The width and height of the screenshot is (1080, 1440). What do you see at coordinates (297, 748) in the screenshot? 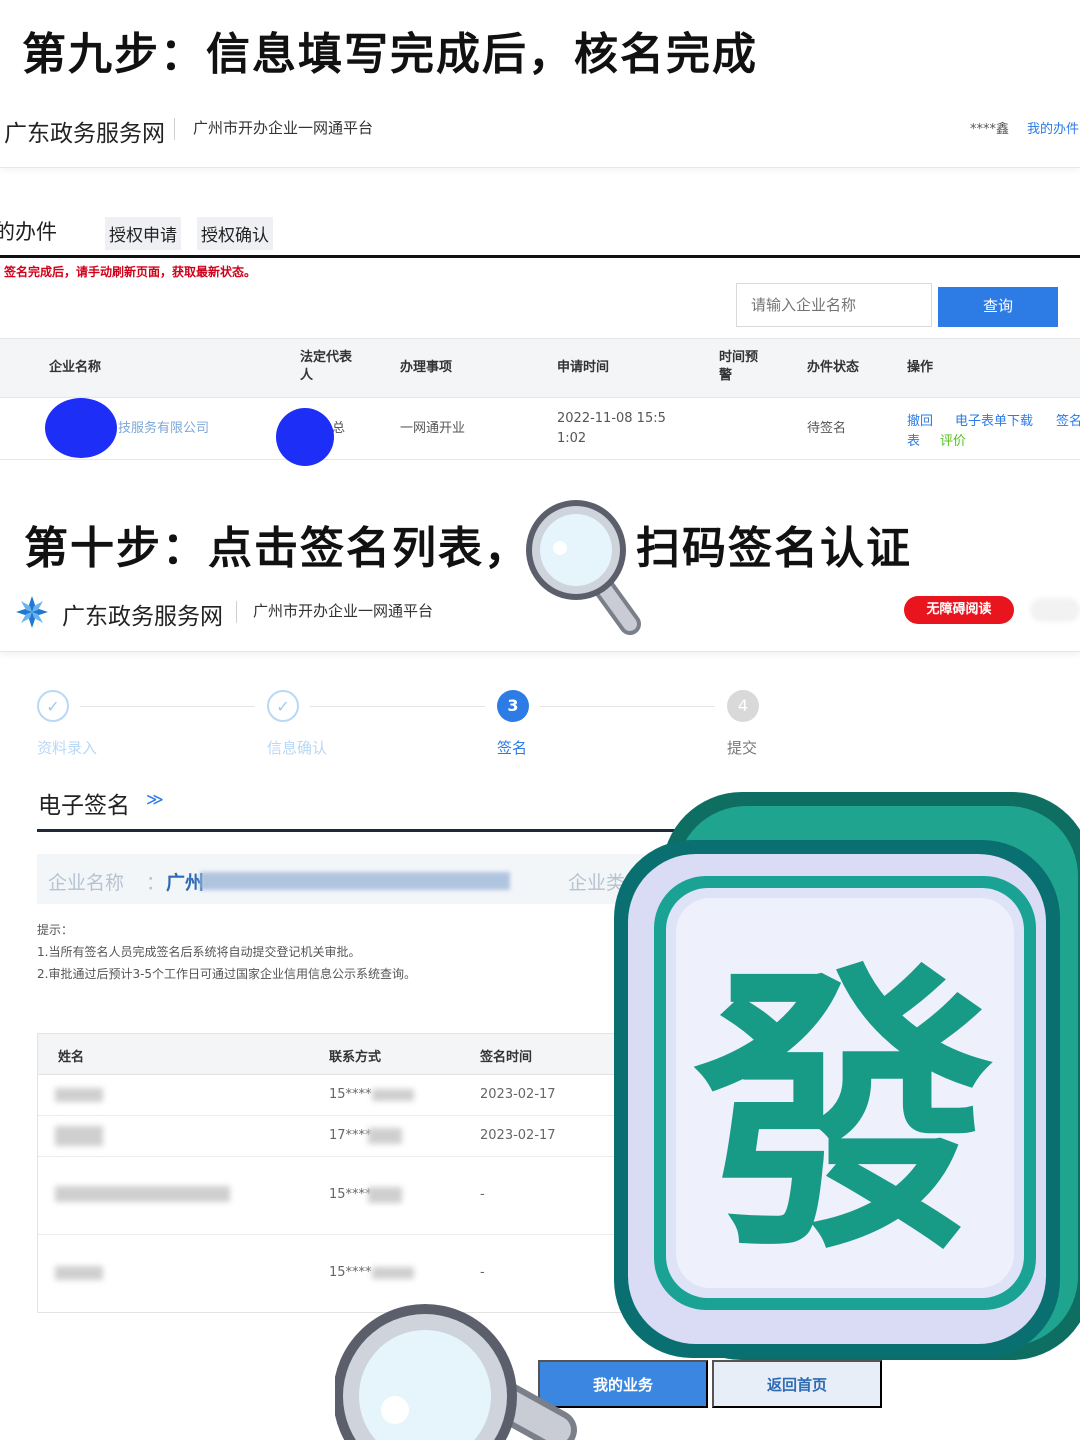
I see `step-2-label: 信息确认` at bounding box center [297, 748].